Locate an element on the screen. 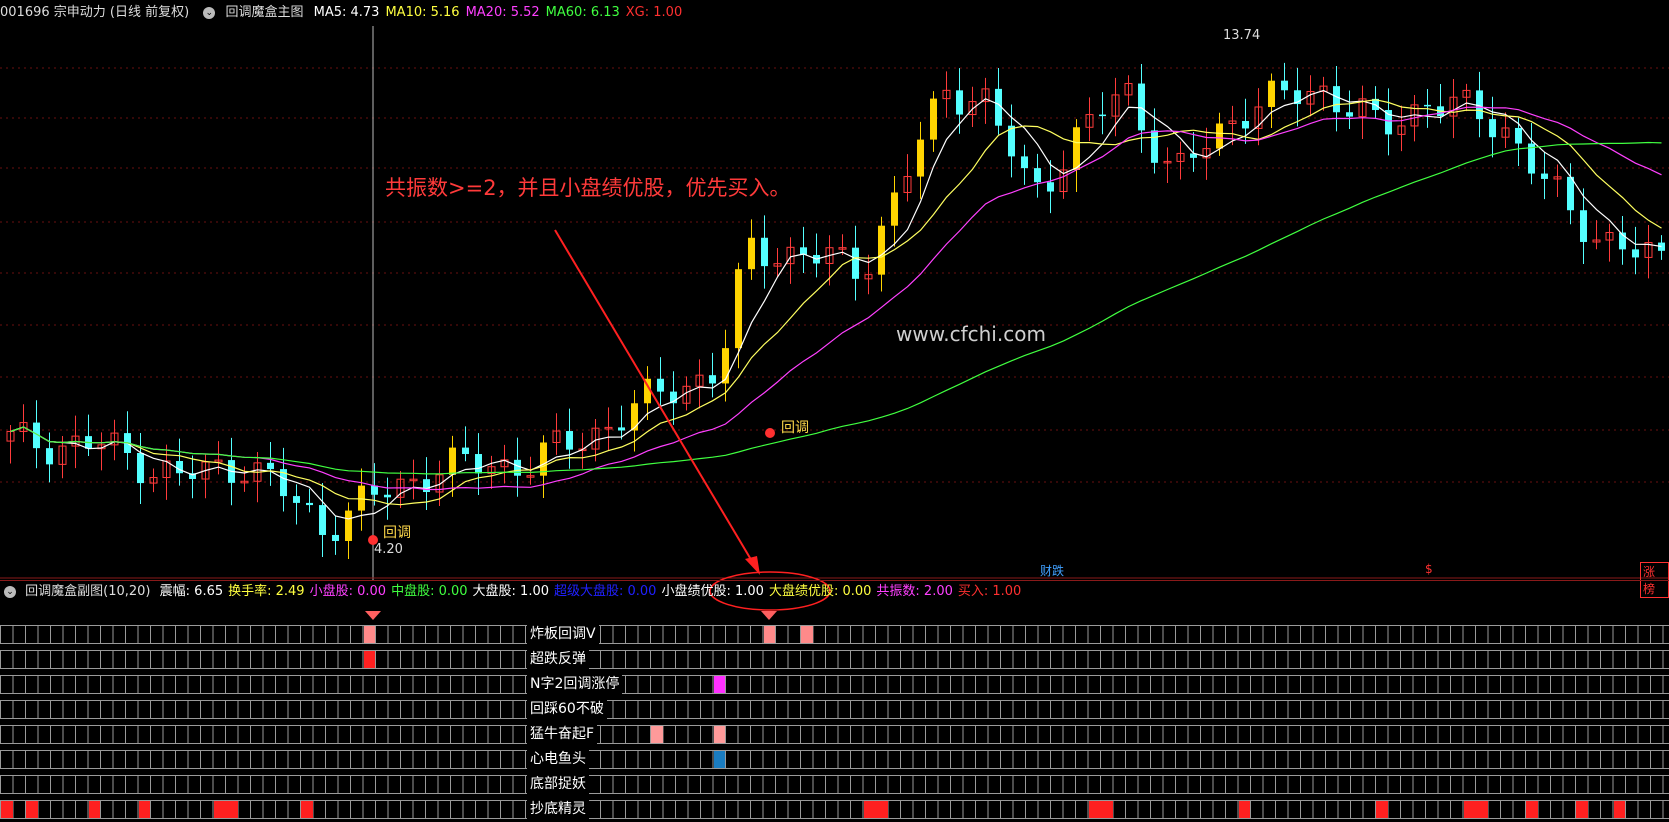  signal-row: 炸板回调V is located at coordinates (834, 634).